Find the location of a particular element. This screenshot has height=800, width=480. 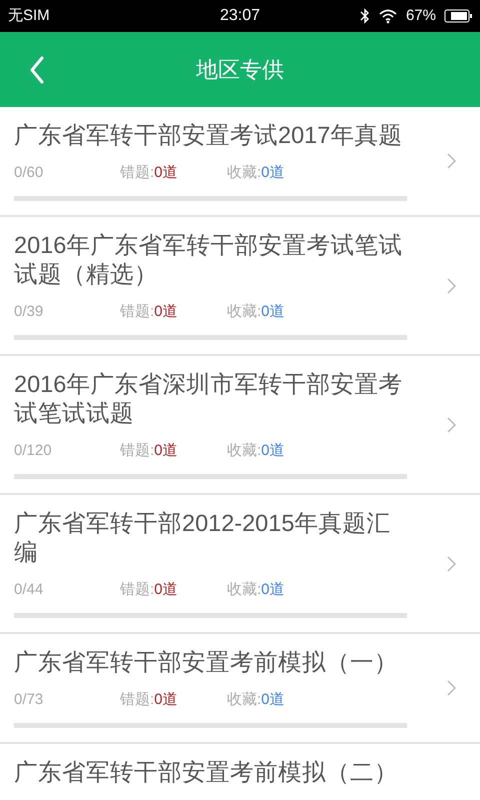

progress-count: 0/39 is located at coordinates (29, 312).